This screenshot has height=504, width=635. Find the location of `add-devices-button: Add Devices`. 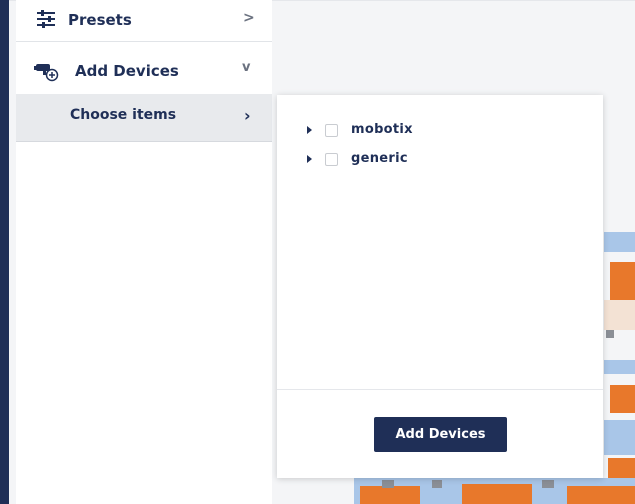

add-devices-button: Add Devices is located at coordinates (440, 434).